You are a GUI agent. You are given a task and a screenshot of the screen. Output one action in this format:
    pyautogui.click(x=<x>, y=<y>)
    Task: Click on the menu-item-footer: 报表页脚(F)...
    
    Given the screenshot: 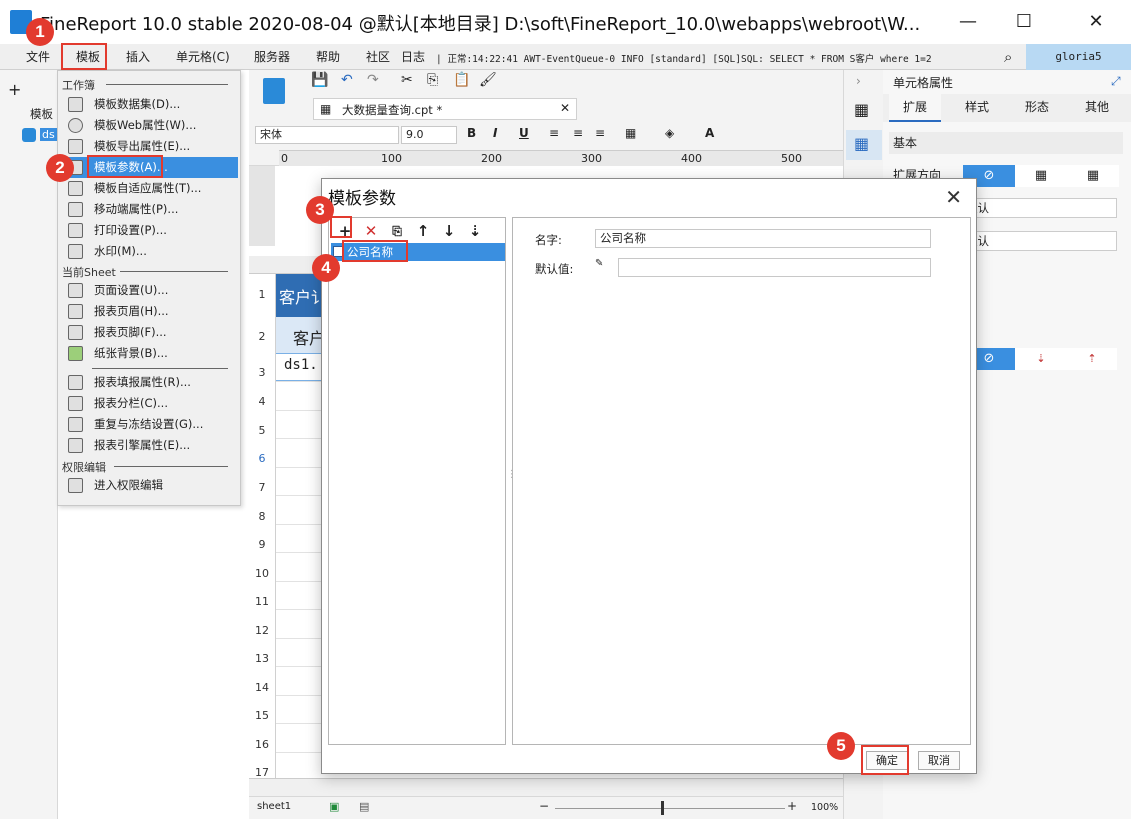 What is the action you would take?
    pyautogui.click(x=149, y=332)
    